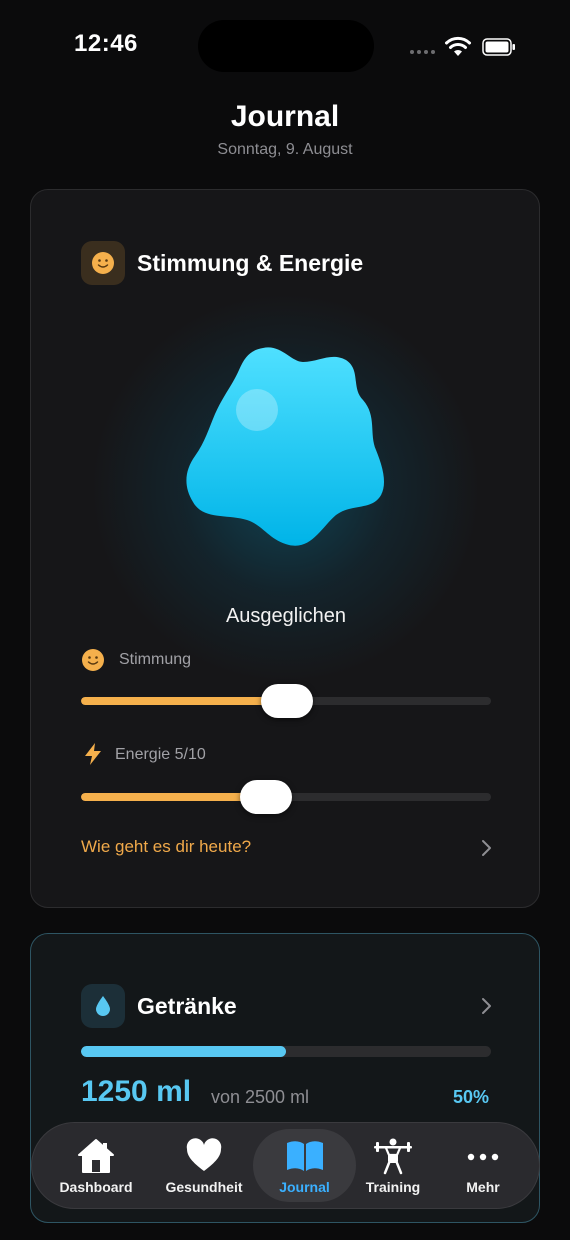  What do you see at coordinates (173, 797) in the screenshot?
I see `energie-slider-fill` at bounding box center [173, 797].